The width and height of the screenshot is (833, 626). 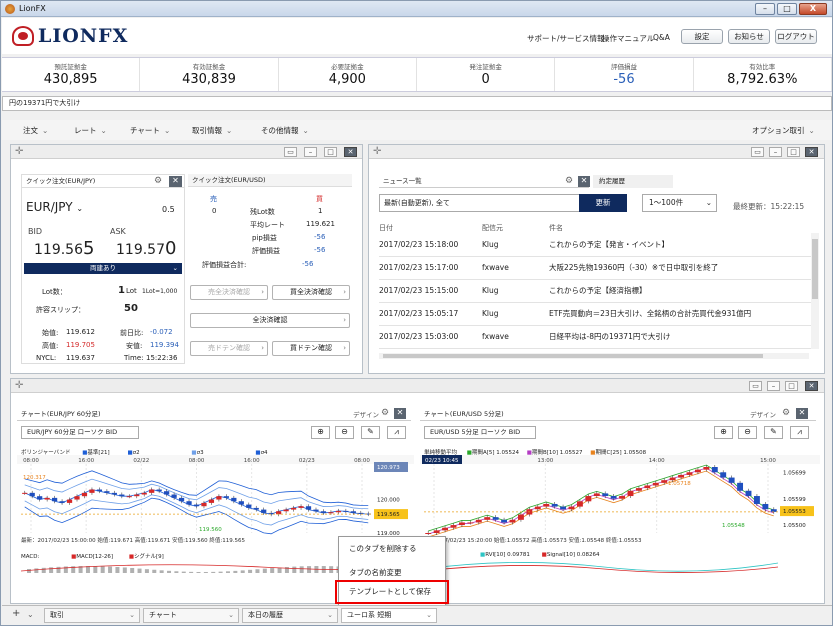 I want to click on hedge-select: 両建あり ⌄, so click(x=103, y=268).